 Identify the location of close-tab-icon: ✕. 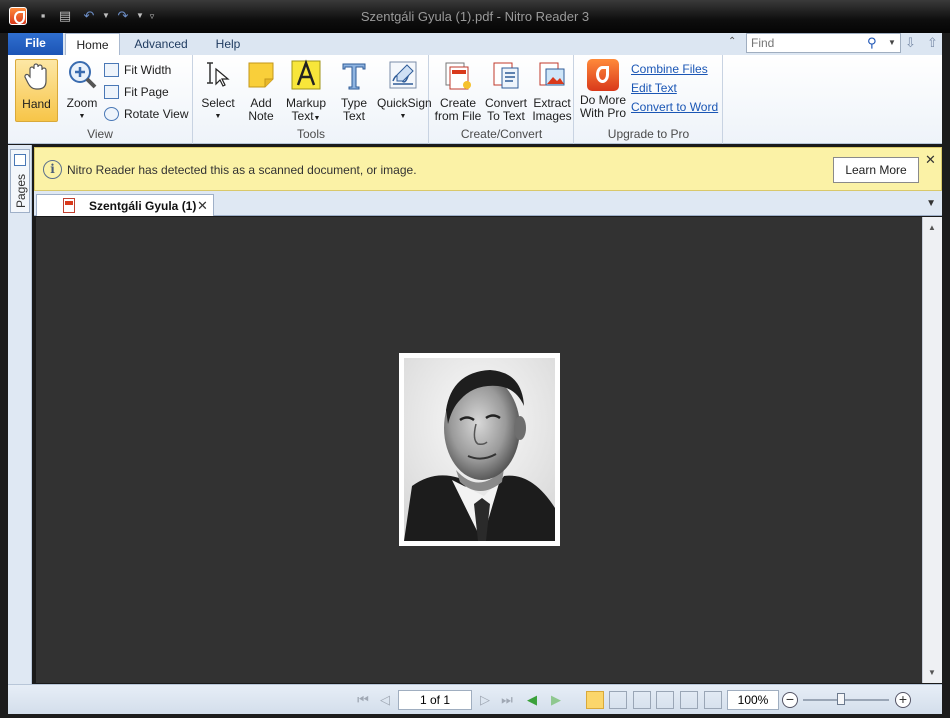
(202, 206).